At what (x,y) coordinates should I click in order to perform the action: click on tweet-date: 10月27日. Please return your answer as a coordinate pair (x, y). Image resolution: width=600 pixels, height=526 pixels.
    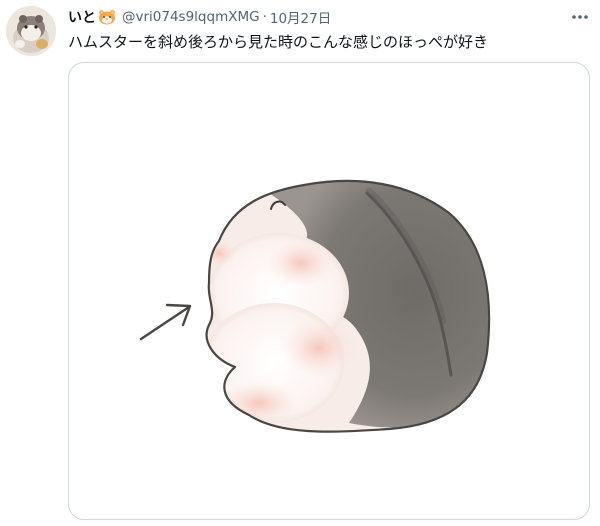
    Looking at the image, I should click on (300, 17).